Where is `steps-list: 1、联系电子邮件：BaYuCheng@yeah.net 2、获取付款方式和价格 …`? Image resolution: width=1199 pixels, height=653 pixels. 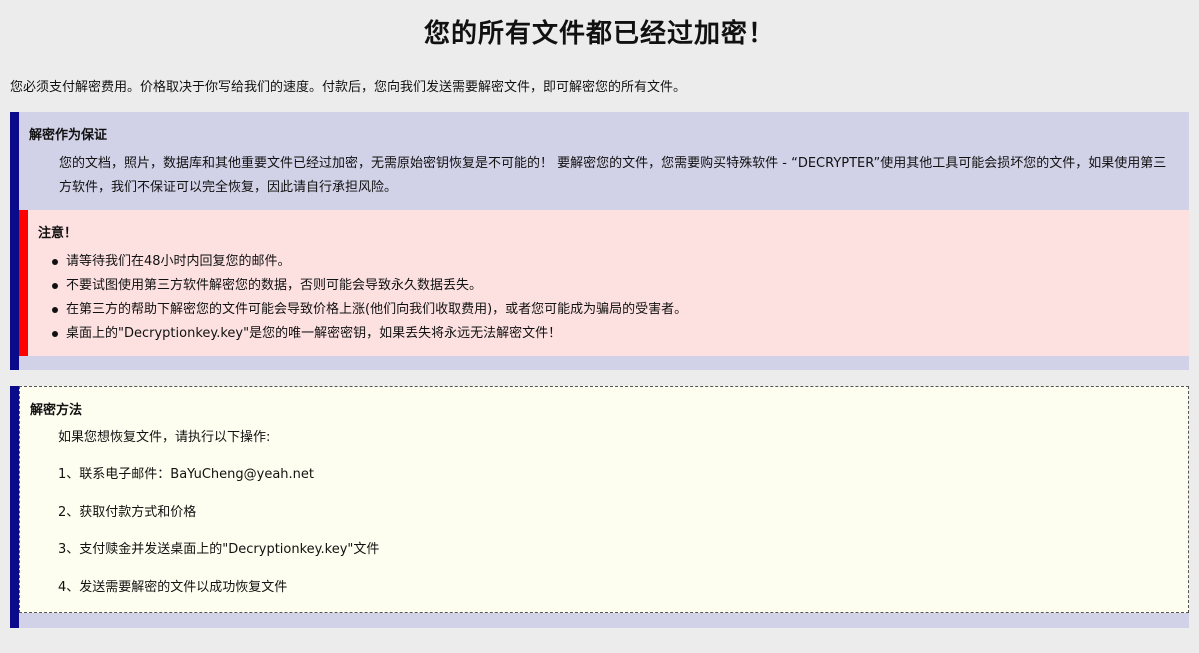
steps-list: 1、联系电子邮件：BaYuCheng@yeah.net 2、获取付款方式和价格 … is located at coordinates (218, 540).